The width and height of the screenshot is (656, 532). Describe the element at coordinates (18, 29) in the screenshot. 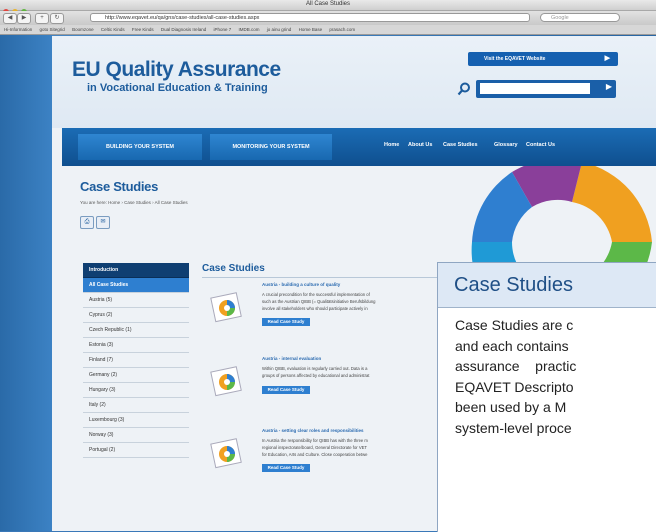

I see `bookmark-item: Hi-Information` at that location.